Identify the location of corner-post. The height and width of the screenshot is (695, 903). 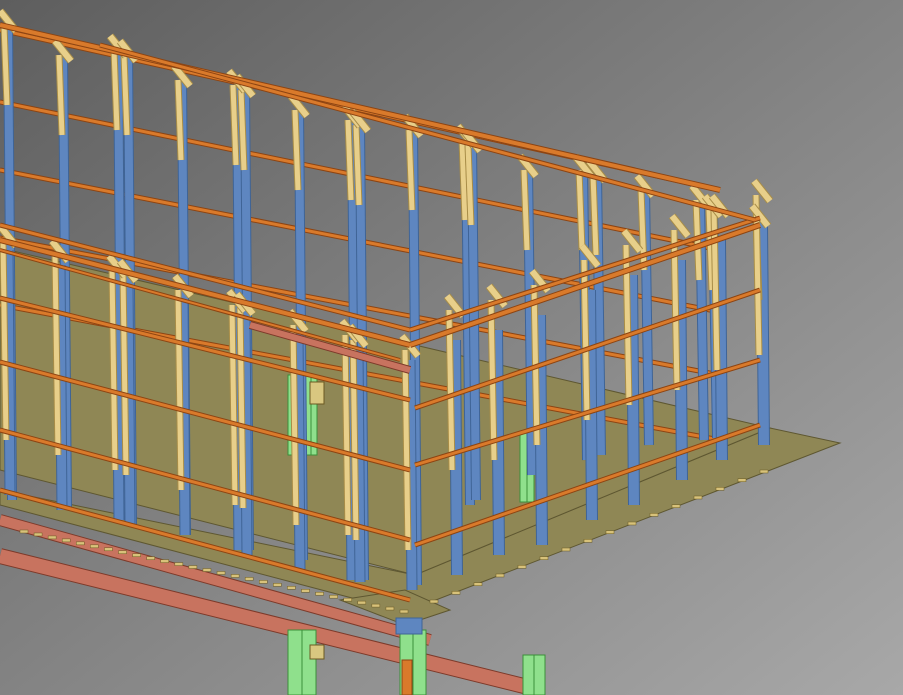
(407, 677).